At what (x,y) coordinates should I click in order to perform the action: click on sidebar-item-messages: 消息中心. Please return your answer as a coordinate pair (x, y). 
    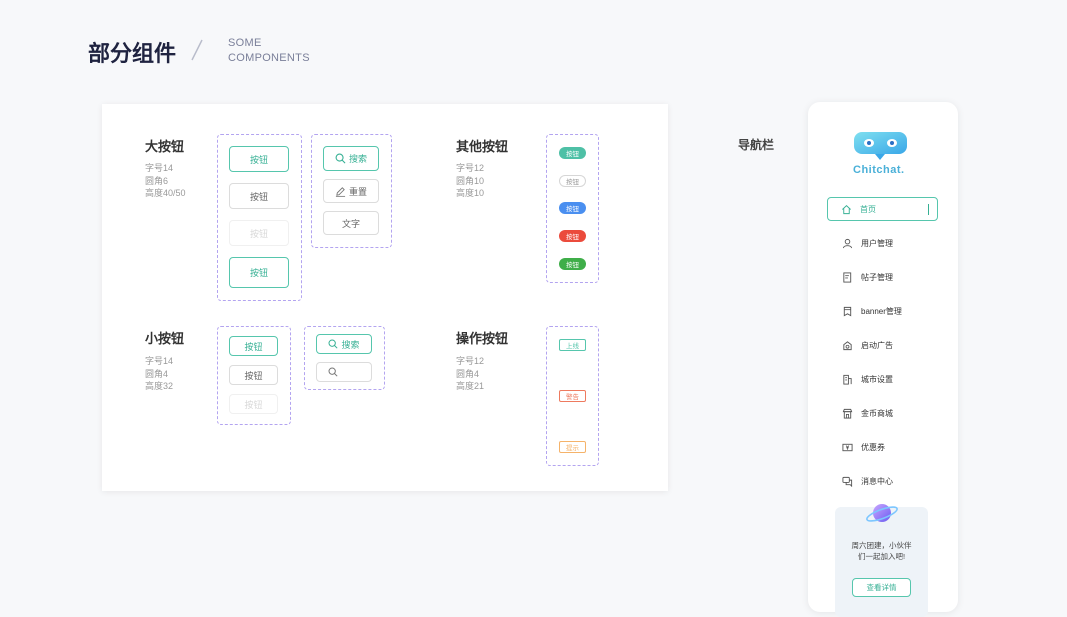
    Looking at the image, I should click on (883, 481).